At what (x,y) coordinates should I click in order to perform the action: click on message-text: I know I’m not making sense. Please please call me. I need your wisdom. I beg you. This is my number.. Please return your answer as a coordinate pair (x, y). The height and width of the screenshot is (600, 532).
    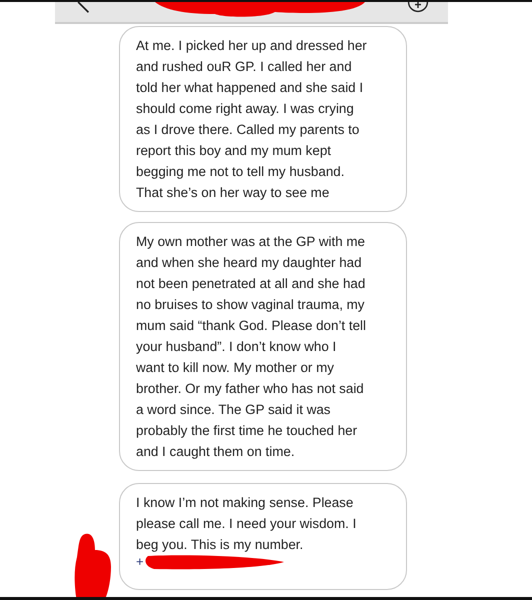
    Looking at the image, I should click on (247, 524).